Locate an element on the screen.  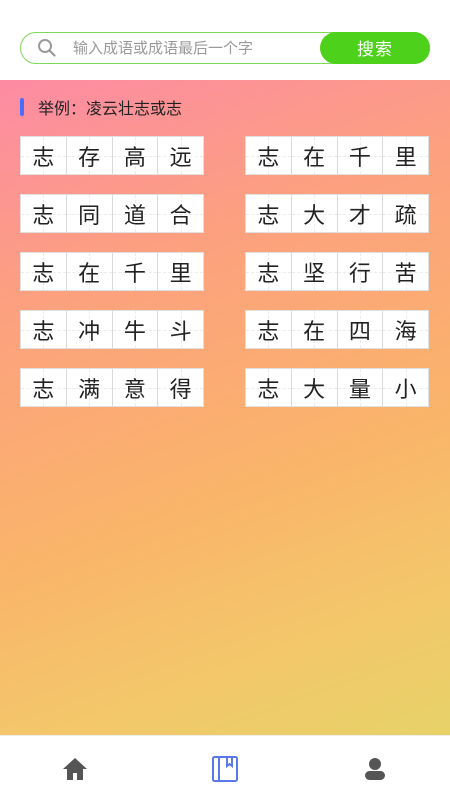
search-button: 搜索 is located at coordinates (375, 47).